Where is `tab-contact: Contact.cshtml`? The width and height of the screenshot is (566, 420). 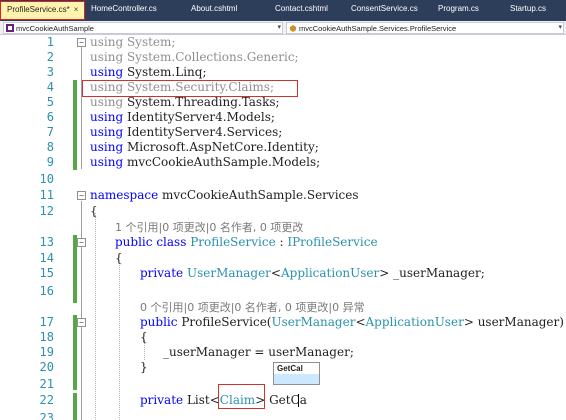 tab-contact: Contact.cshtml is located at coordinates (301, 10).